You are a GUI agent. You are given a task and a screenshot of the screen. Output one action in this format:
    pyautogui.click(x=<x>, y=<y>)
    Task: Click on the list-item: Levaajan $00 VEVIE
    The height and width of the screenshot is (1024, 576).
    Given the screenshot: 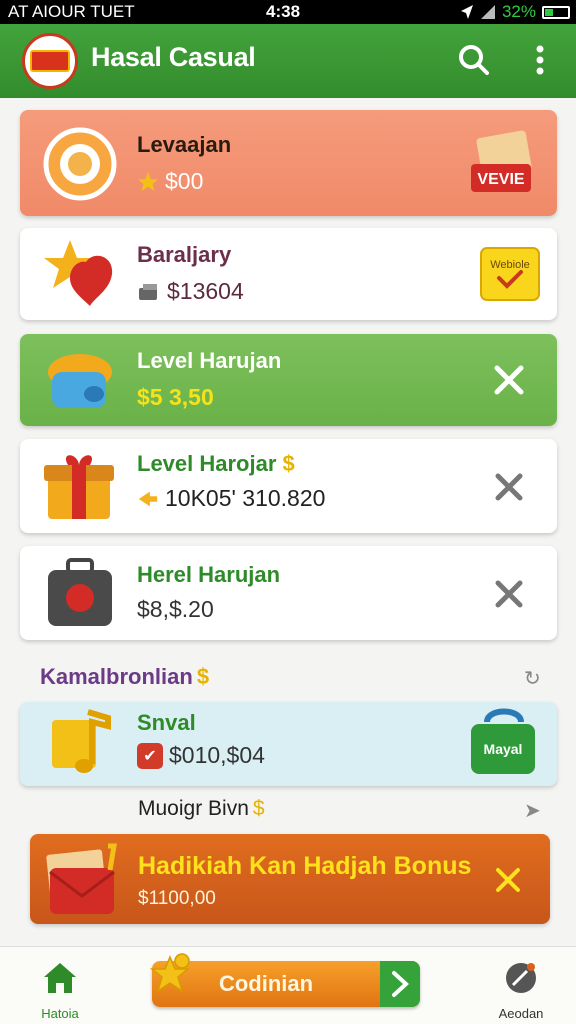 What is the action you would take?
    pyautogui.click(x=288, y=163)
    